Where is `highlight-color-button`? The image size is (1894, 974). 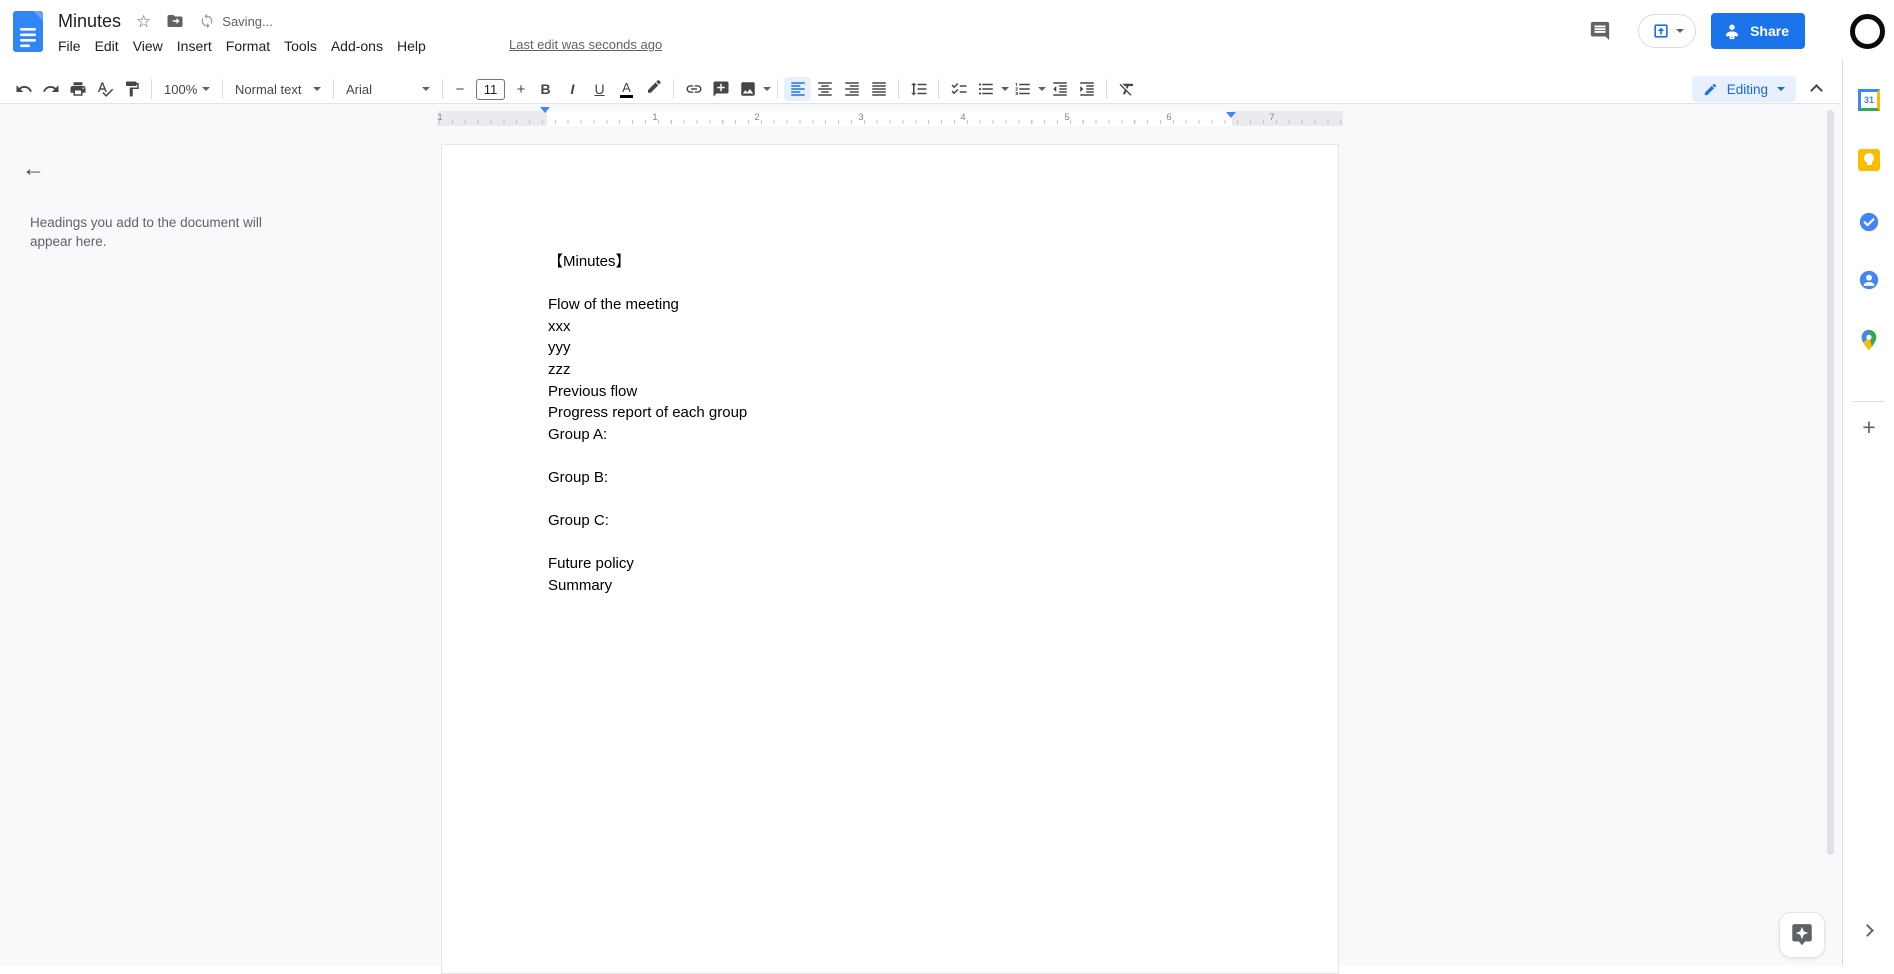
highlight-color-button is located at coordinates (653, 89).